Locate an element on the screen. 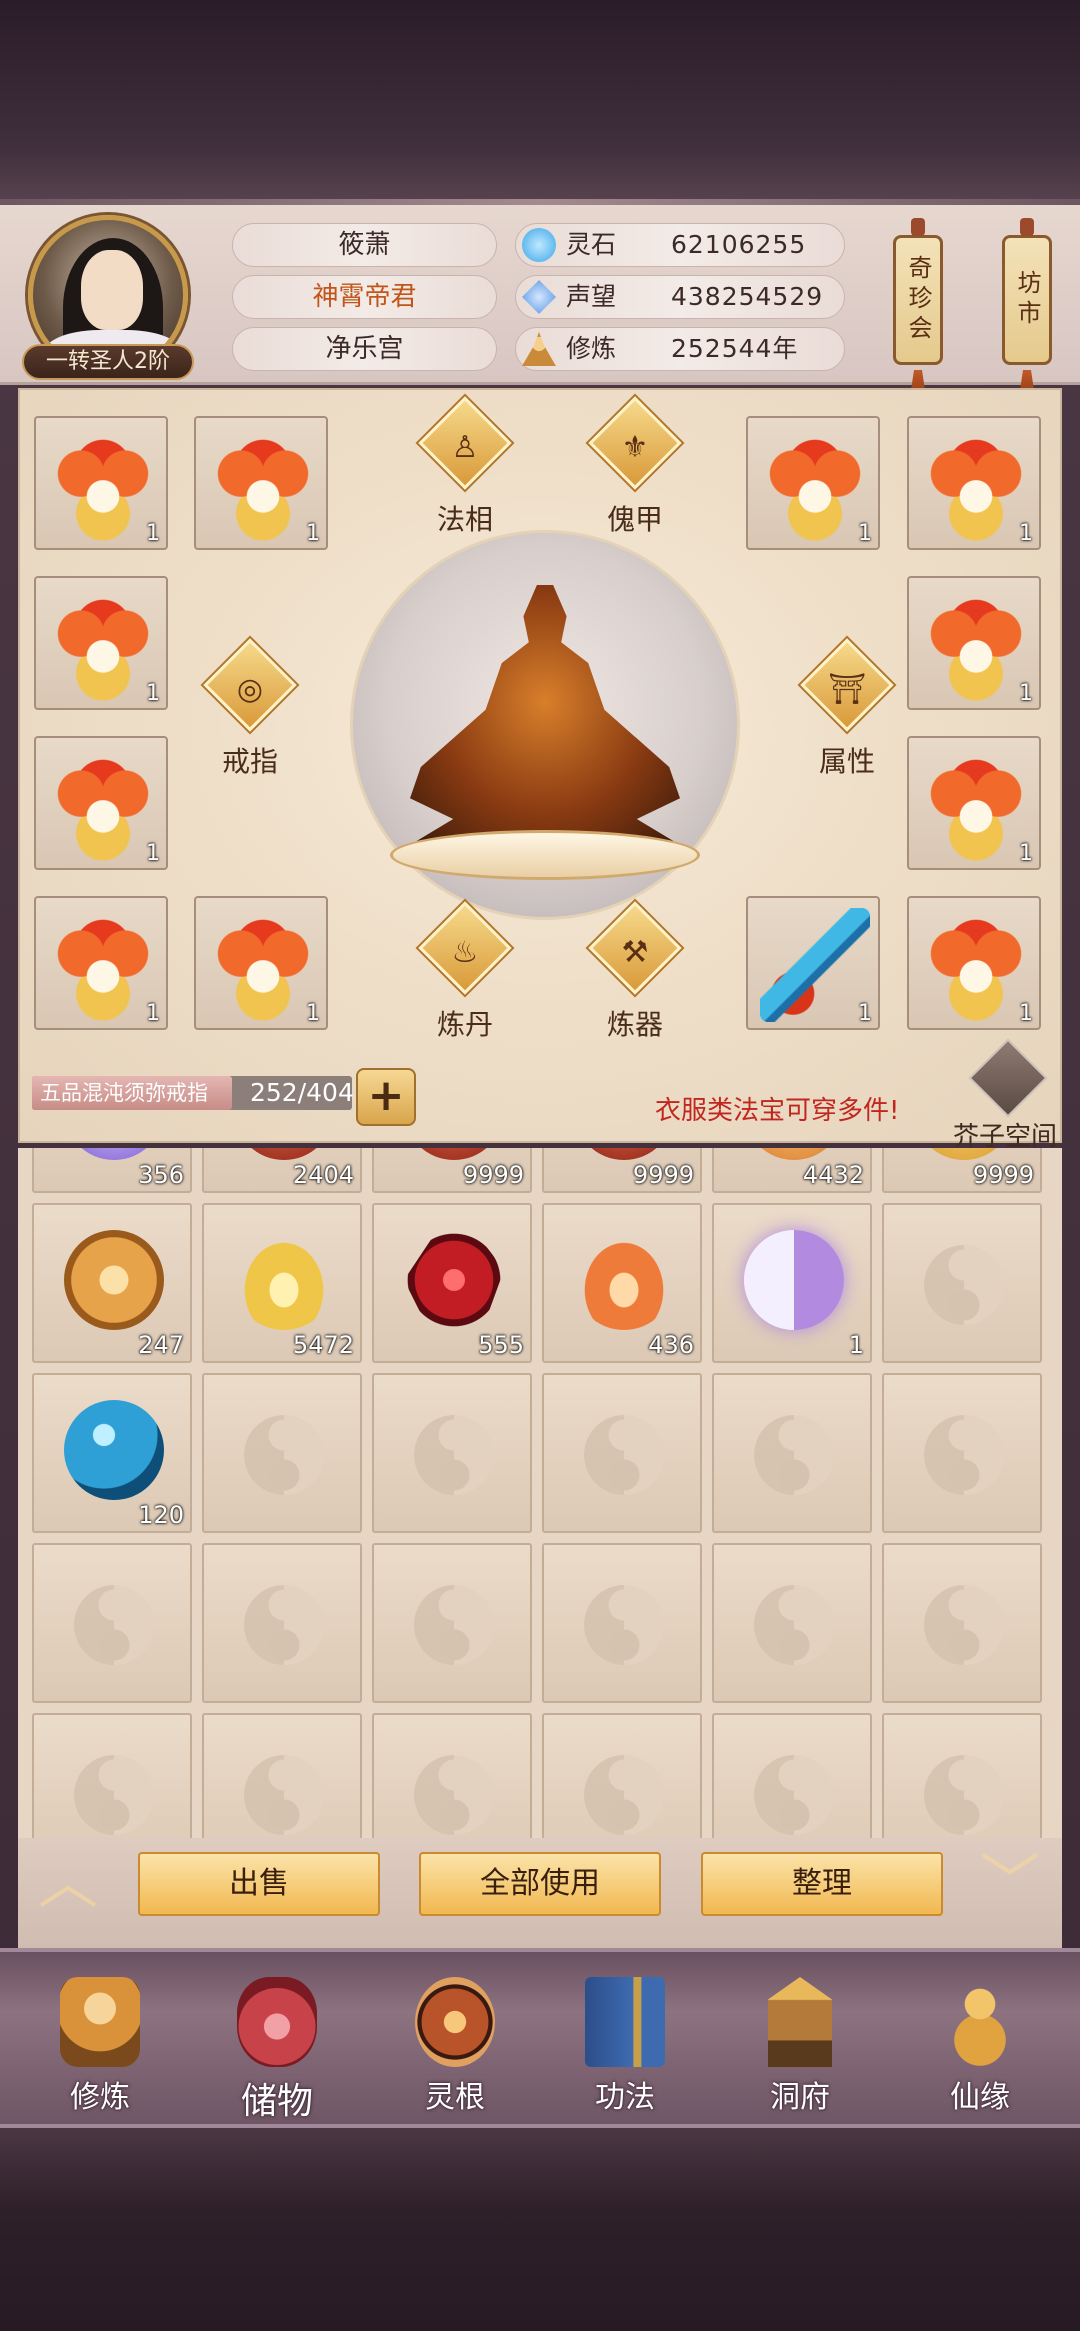  nav-fate: 仙缘 is located at coordinates (980, 2047).